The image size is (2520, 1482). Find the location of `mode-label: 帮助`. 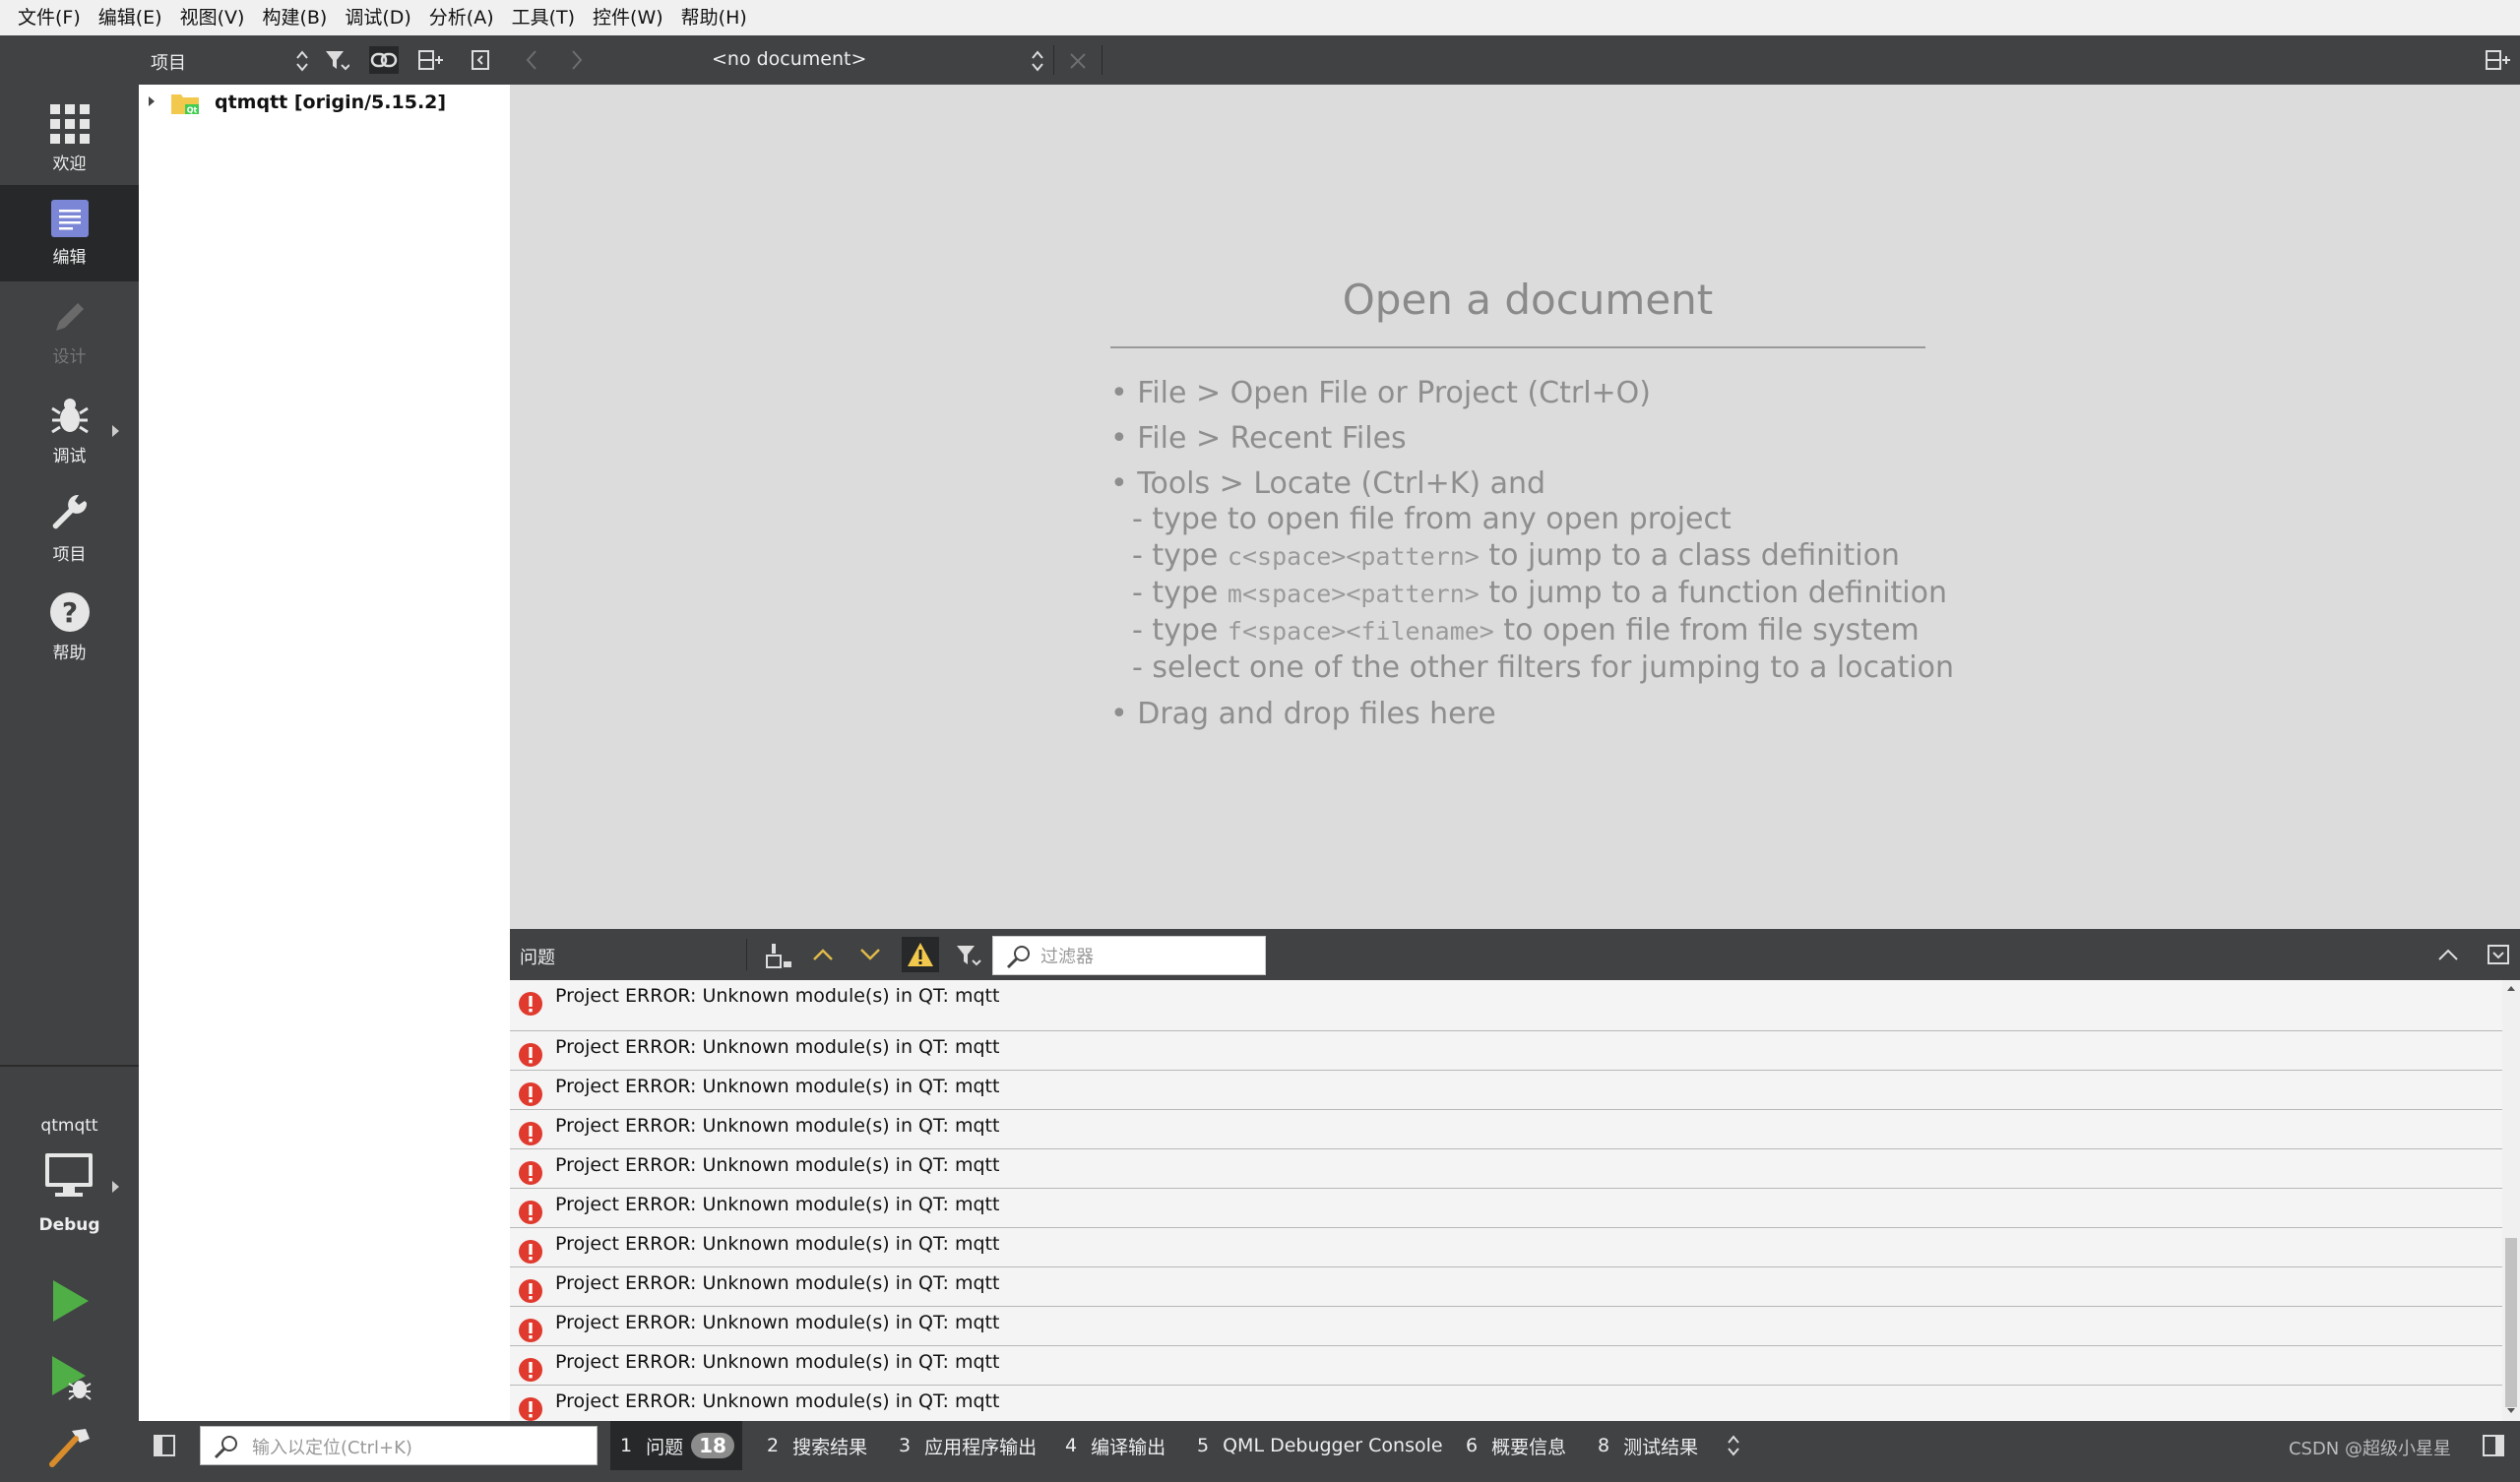

mode-label: 帮助 is located at coordinates (69, 653).